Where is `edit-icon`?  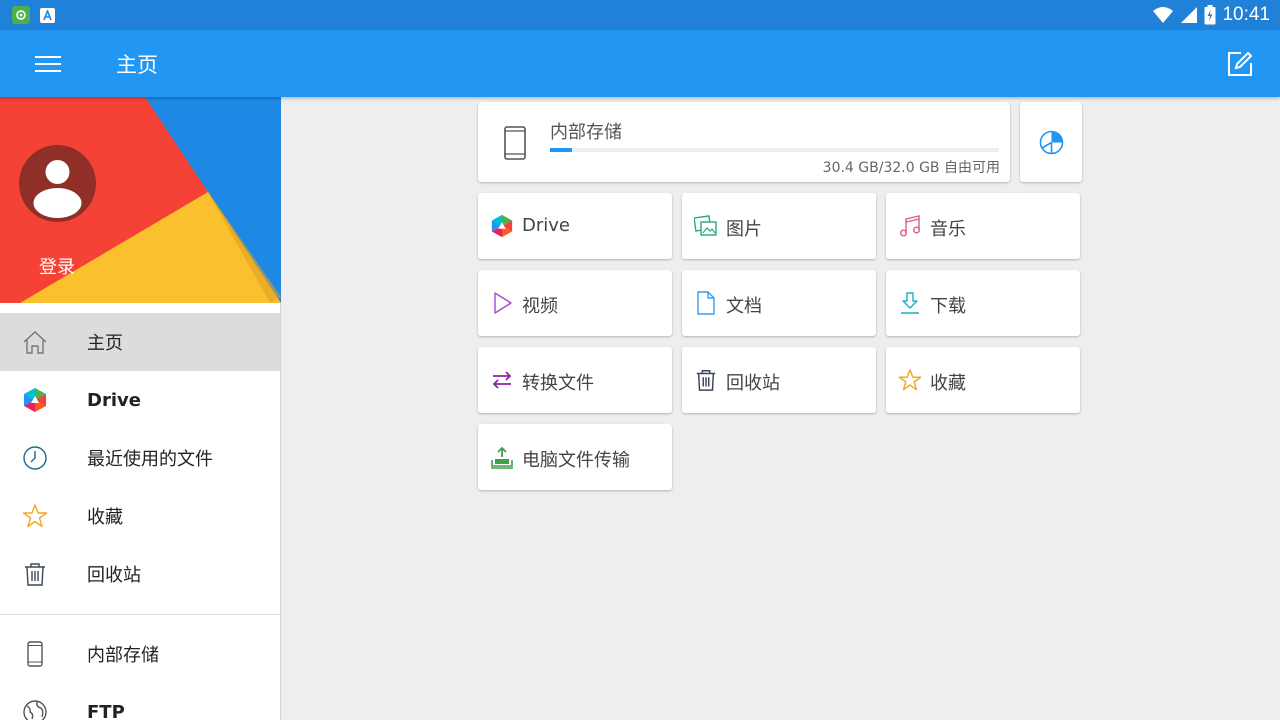
edit-icon is located at coordinates (1240, 64).